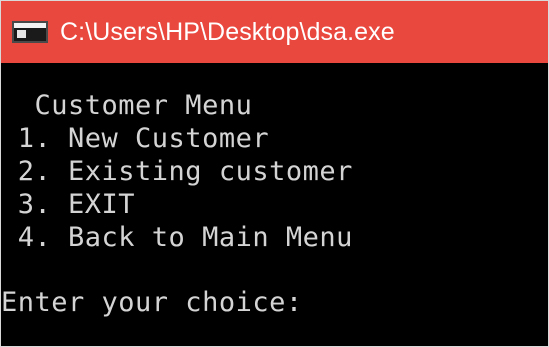  Describe the element at coordinates (127, 105) in the screenshot. I see `menu-title: Customer Menu` at that location.